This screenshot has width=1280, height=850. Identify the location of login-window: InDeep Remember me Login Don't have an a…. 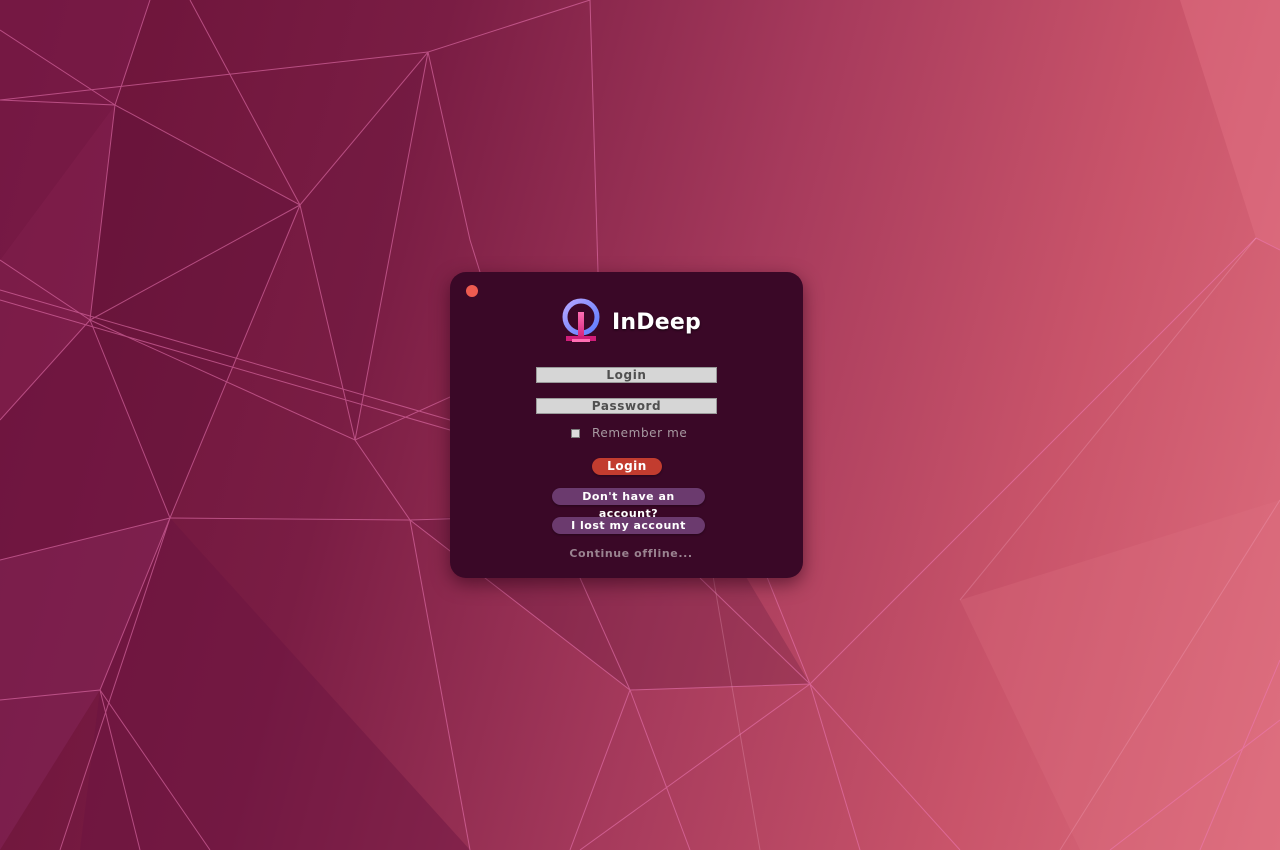
(626, 425).